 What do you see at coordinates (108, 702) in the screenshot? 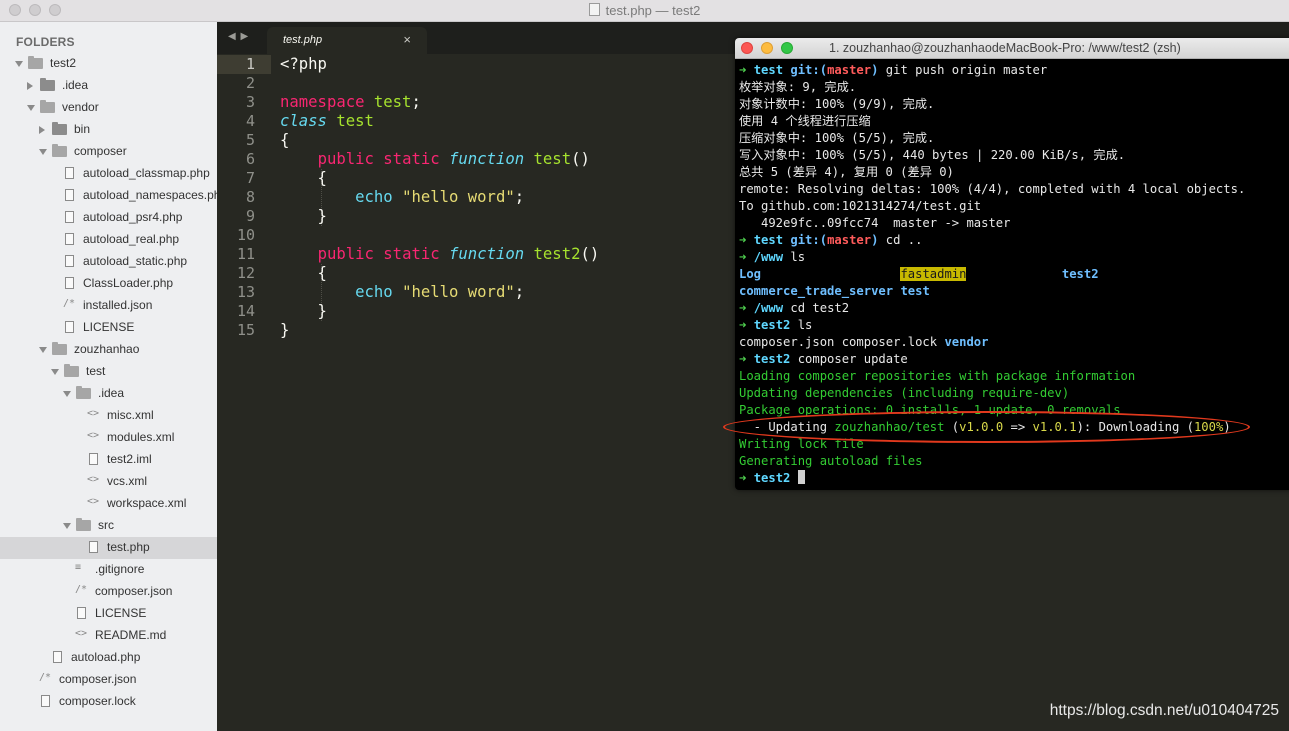
I see `sidebar-item: composer.lock` at bounding box center [108, 702].